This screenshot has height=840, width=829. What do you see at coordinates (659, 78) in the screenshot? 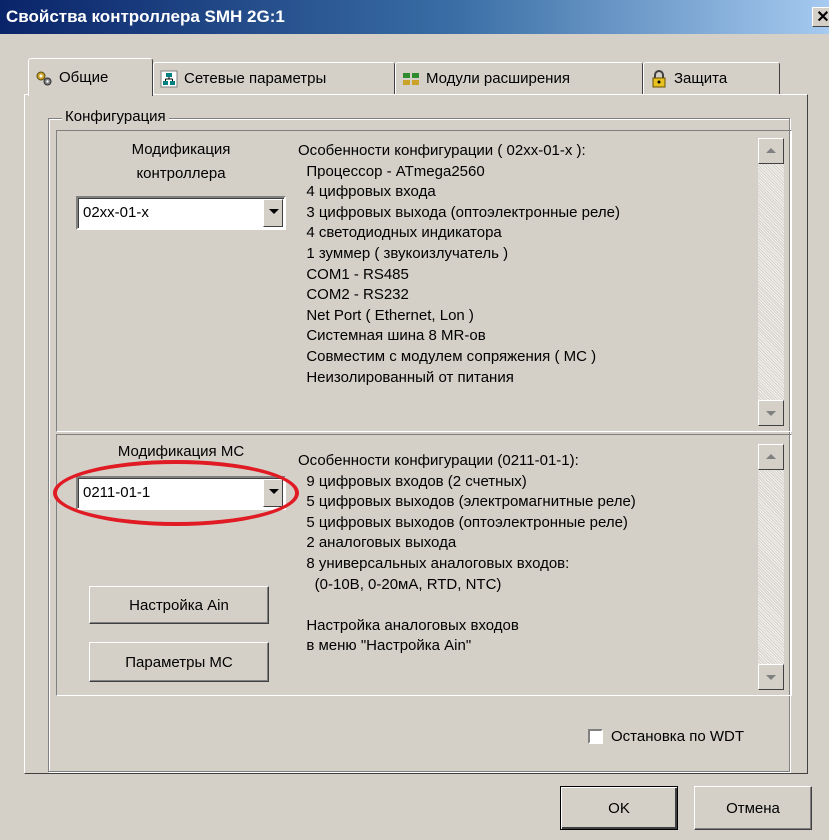
I see `lock-icon` at bounding box center [659, 78].